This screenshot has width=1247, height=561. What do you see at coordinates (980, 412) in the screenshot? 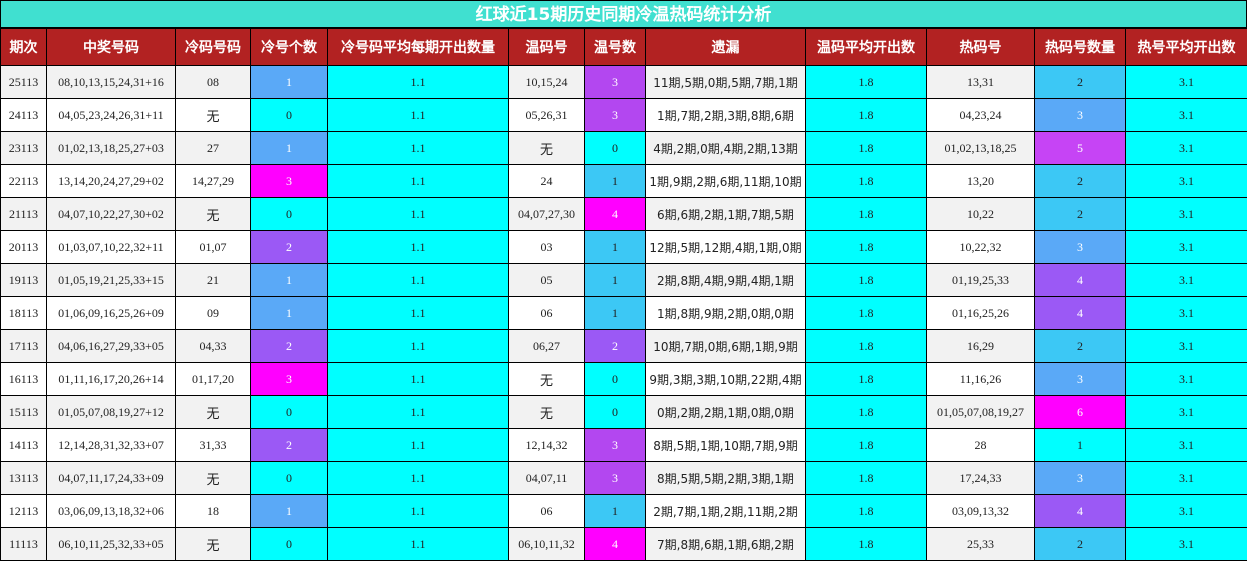
I see `cell-hot: 01,05,07,08,19,27` at bounding box center [980, 412].